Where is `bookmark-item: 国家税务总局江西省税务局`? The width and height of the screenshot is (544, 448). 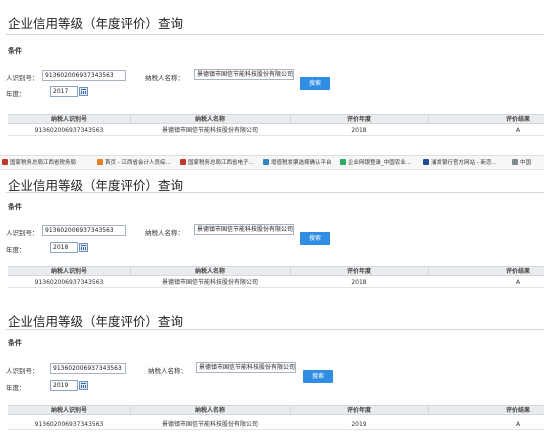
bookmark-item: 国家税务总局江西省税务局 is located at coordinates (39, 163).